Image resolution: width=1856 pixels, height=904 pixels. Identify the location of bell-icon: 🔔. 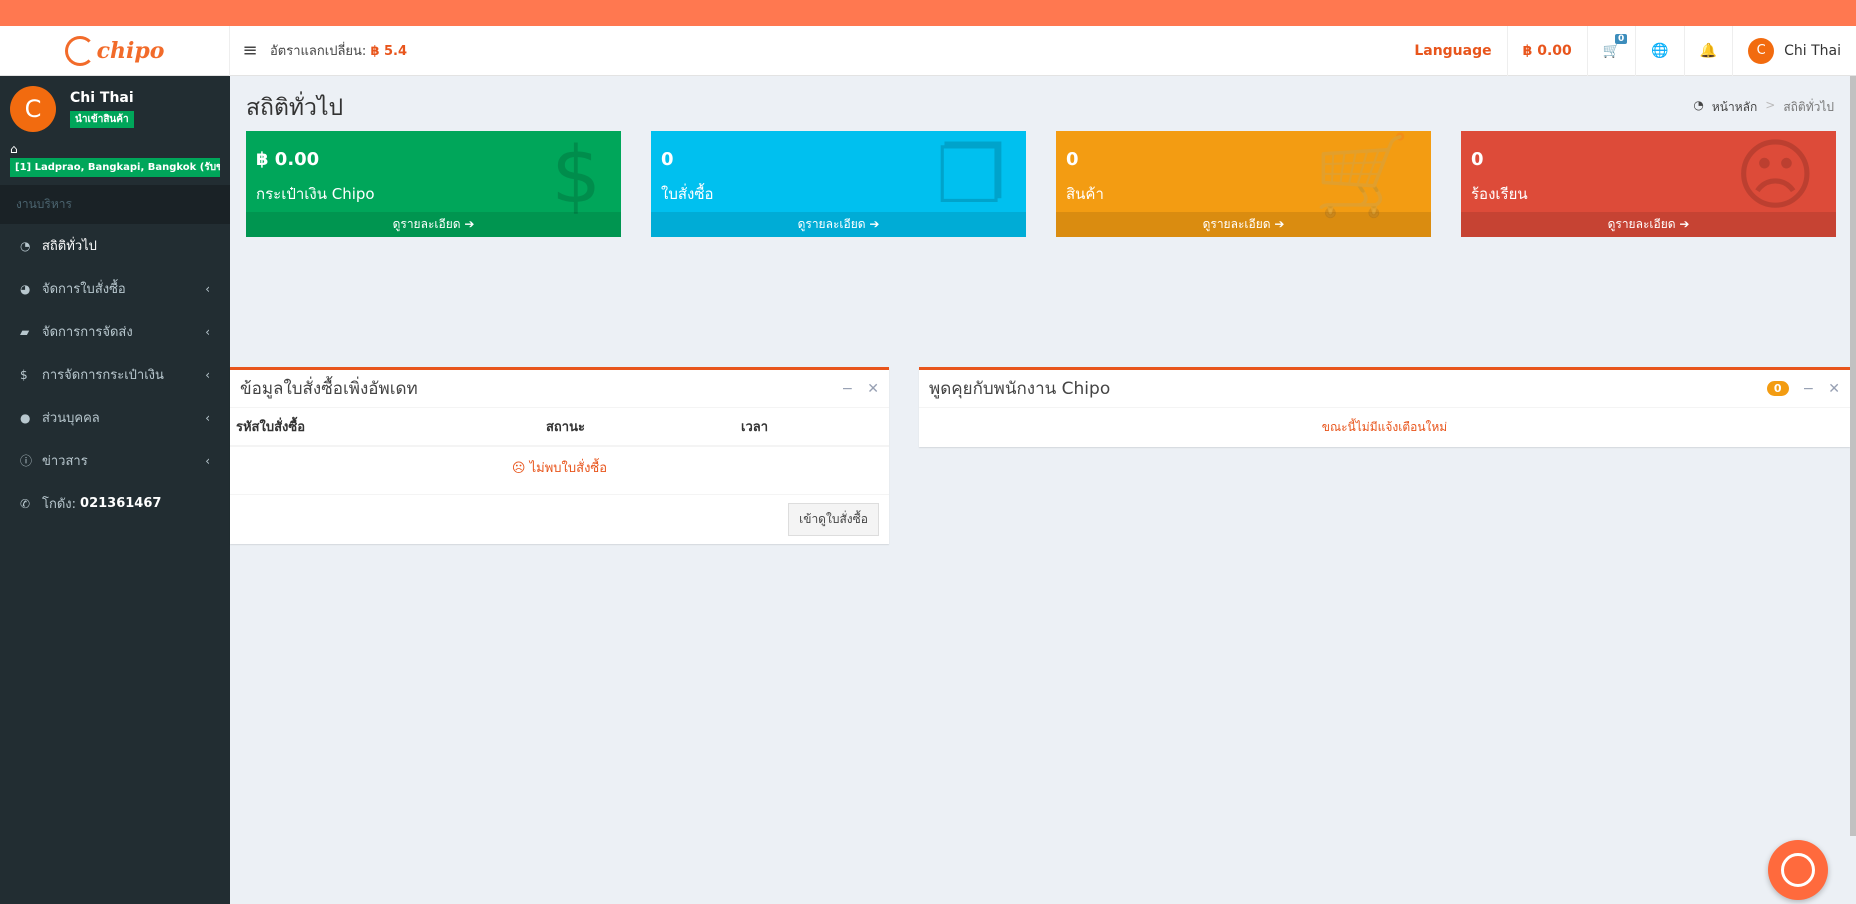
(1707, 50).